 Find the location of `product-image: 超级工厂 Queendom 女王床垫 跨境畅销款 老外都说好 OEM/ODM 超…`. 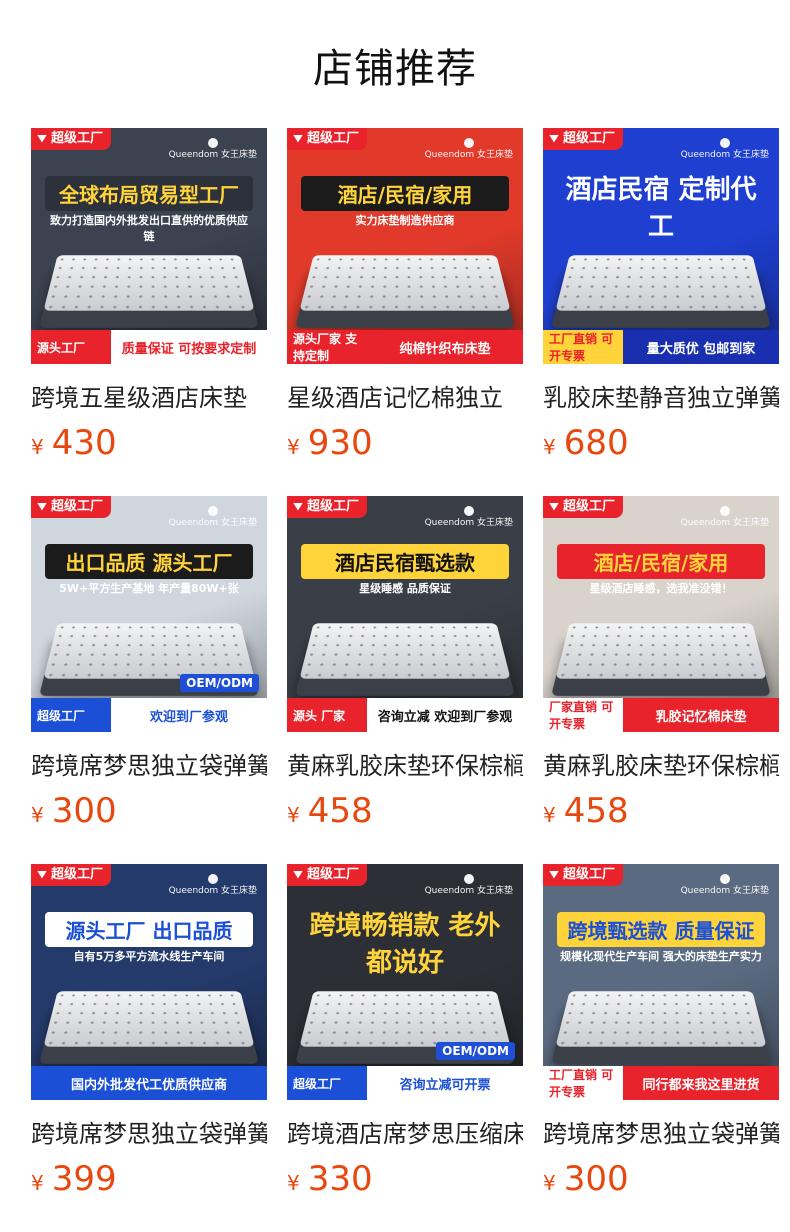

product-image: 超级工厂 Queendom 女王床垫 跨境畅销款 老外都说好 OEM/ODM 超… is located at coordinates (405, 982).